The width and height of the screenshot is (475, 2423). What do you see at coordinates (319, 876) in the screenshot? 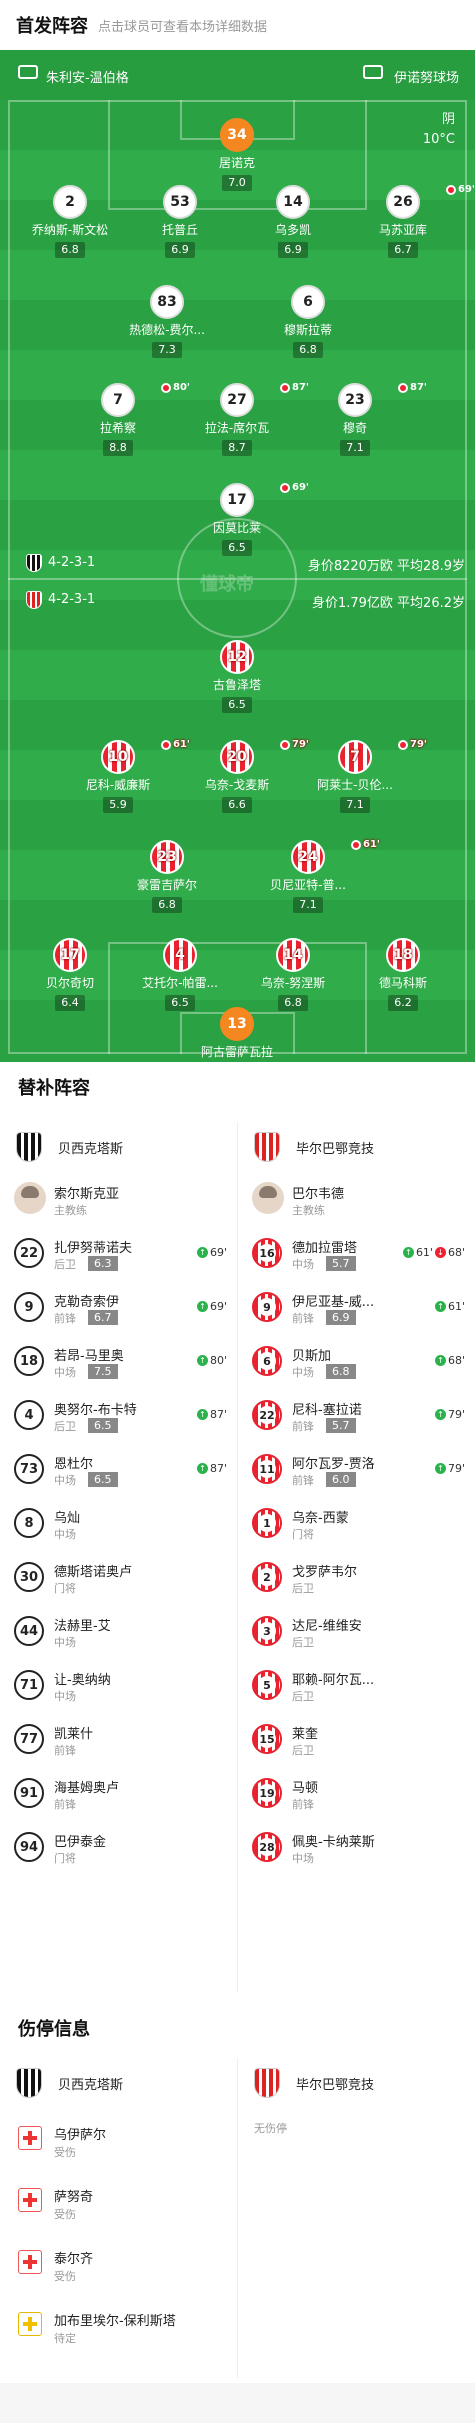
I see `pitch-player: 24 61' 贝尼亚特-普... 7.1` at bounding box center [319, 876].